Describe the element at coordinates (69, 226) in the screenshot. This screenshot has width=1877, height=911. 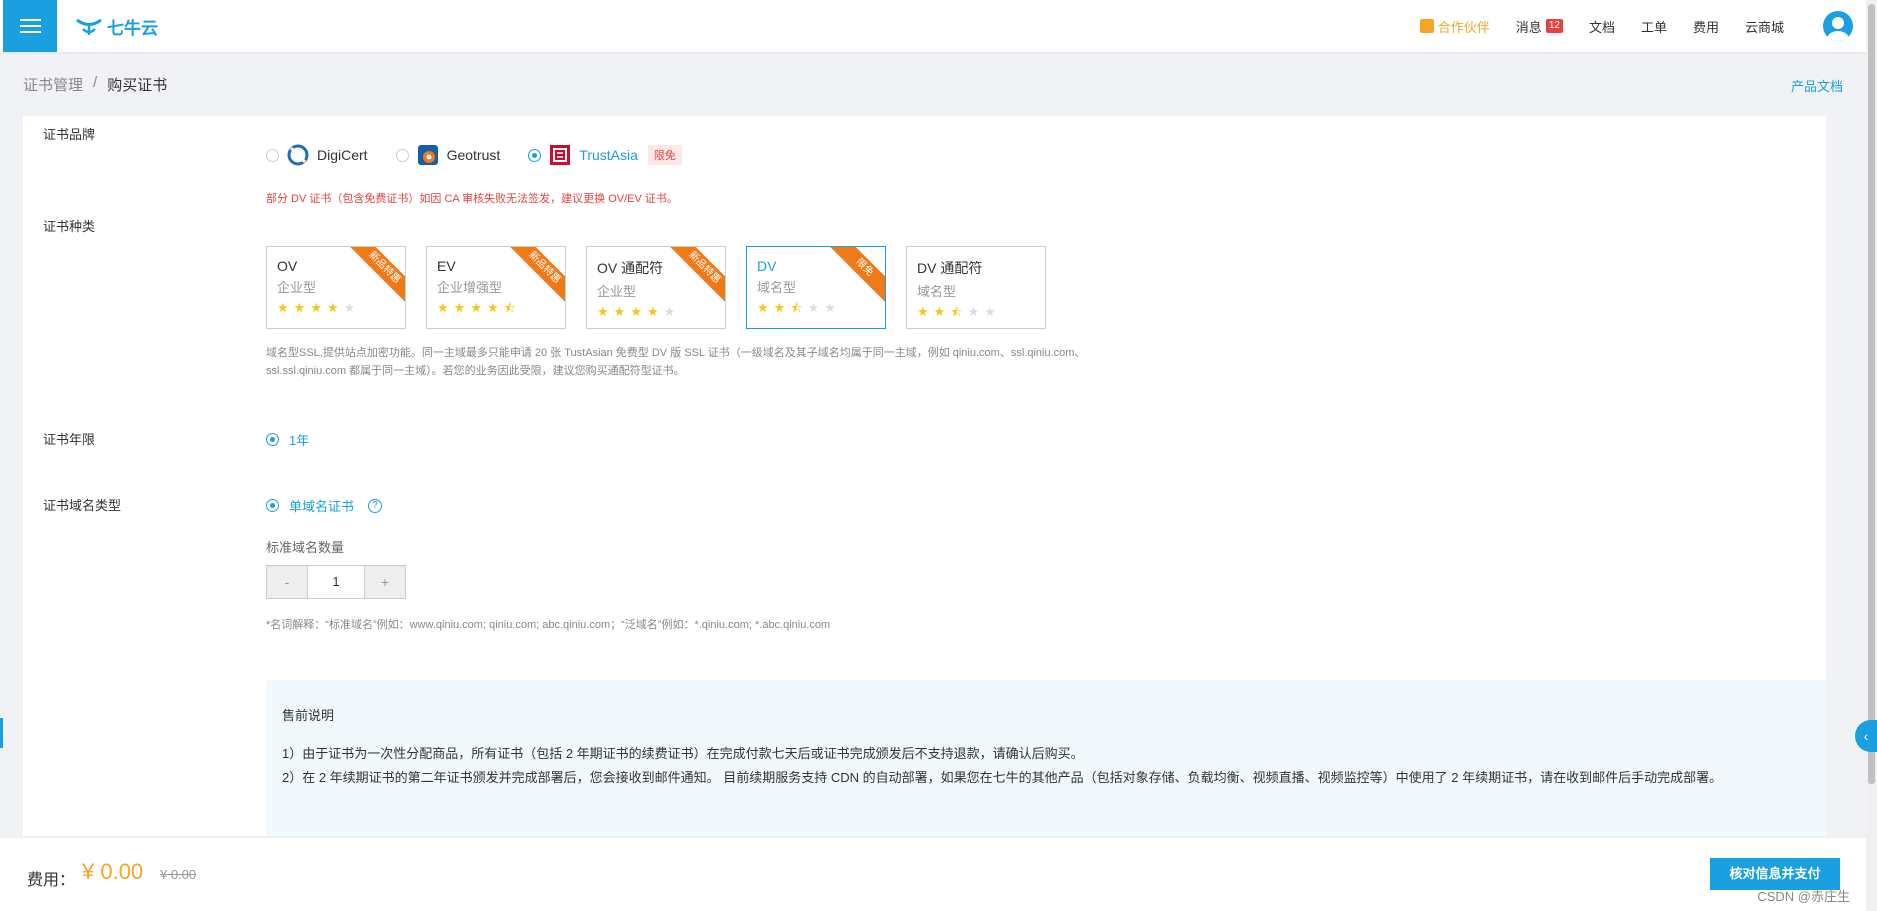
I see `type-label: 证书种类` at that location.